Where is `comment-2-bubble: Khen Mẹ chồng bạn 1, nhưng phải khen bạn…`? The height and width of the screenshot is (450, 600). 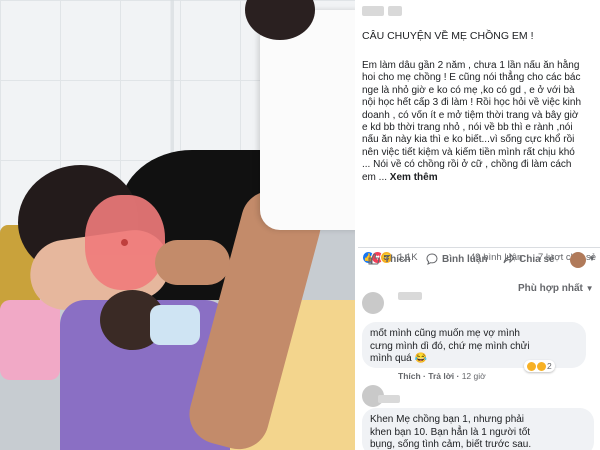
comment-2-bubble: Khen Mẹ chồng bạn 1, nhưng phải khen bạn… is located at coordinates (478, 429).